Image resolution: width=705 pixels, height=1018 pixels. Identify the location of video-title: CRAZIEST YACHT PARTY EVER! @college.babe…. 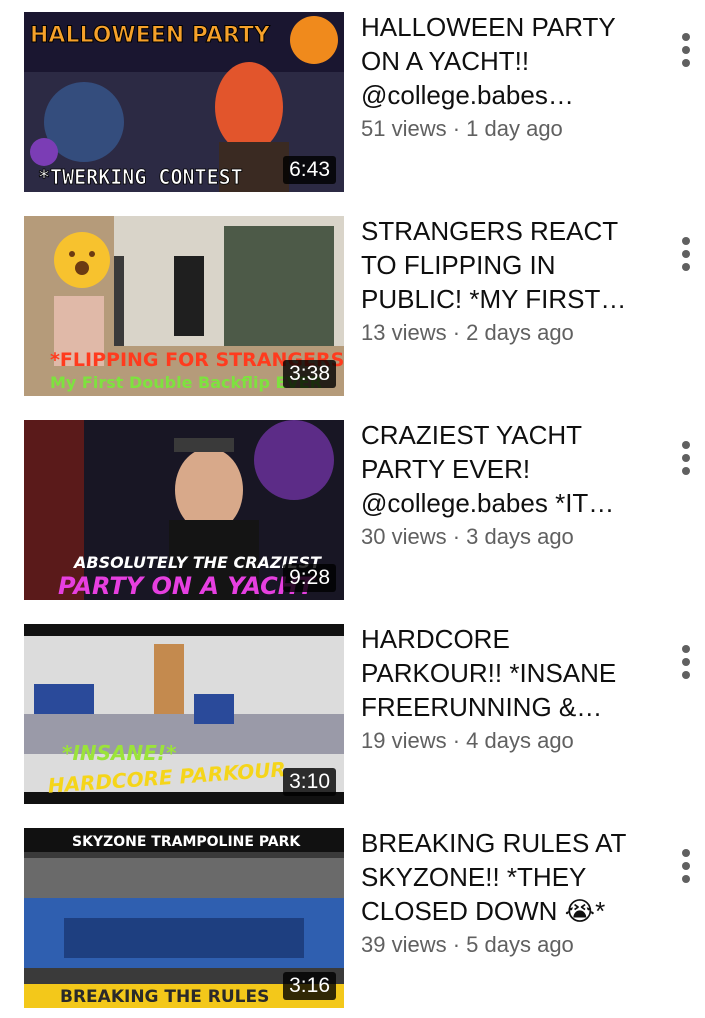
(501, 469).